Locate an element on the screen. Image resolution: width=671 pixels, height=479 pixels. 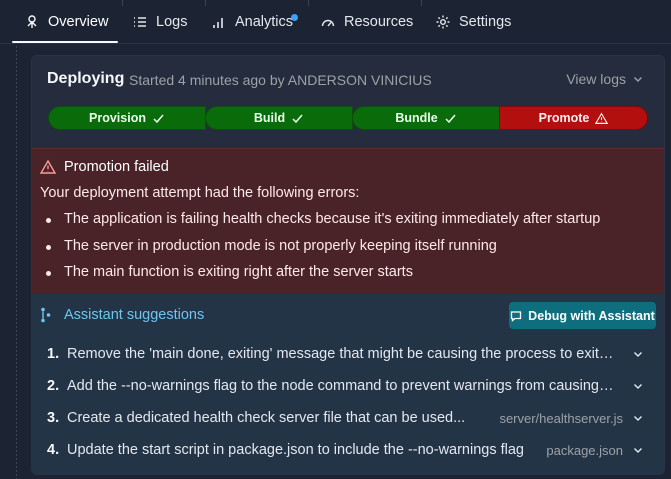
stage-label: Promote is located at coordinates (564, 118).